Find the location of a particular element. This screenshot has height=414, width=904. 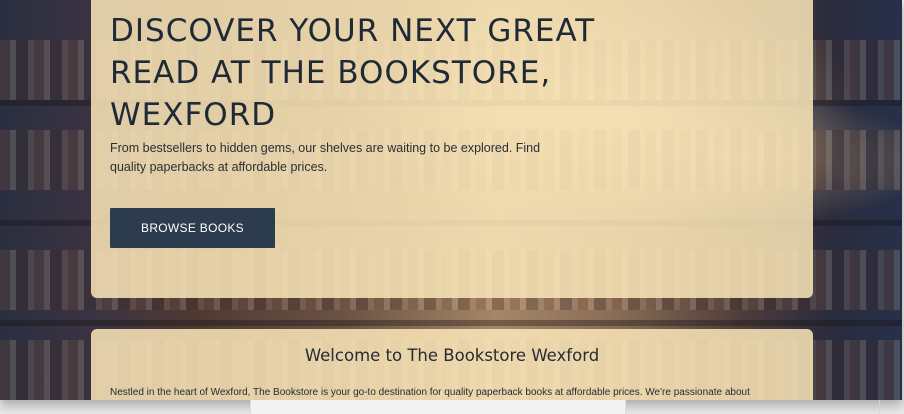

browse-books-button: BROWSE BOOKS is located at coordinates (192, 228).